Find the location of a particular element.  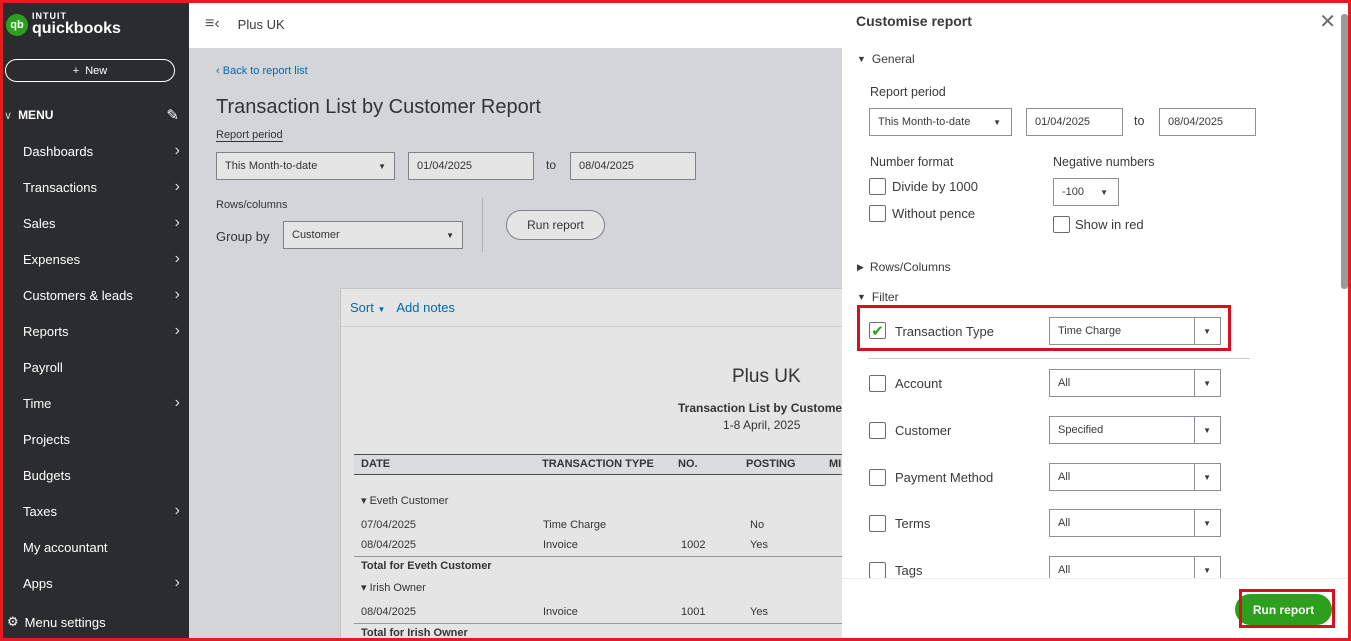

menu-settings-label: Menu settings is located at coordinates (65, 622).